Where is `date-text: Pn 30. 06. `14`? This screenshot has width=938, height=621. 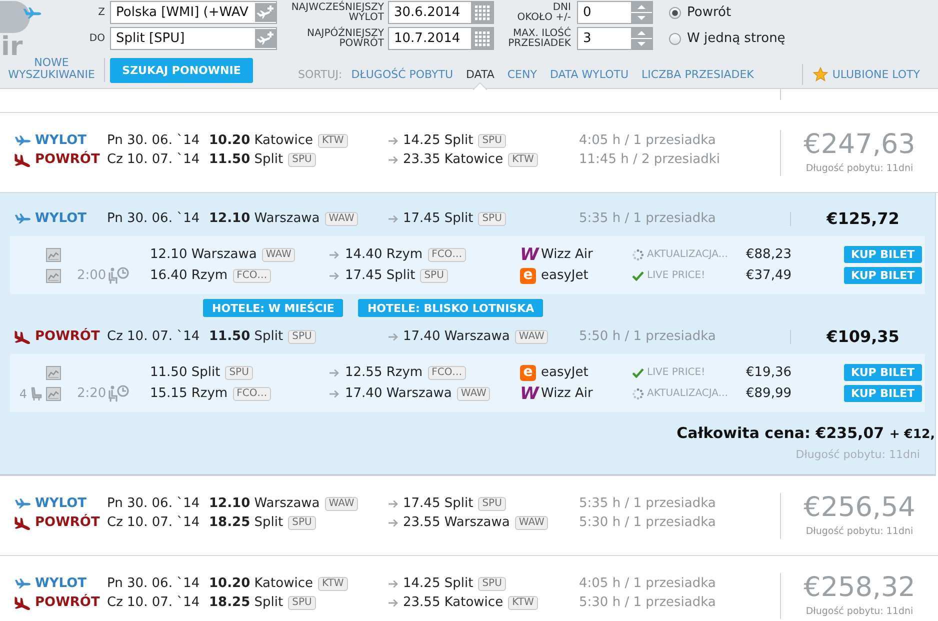 date-text: Pn 30. 06. `14 is located at coordinates (153, 583).